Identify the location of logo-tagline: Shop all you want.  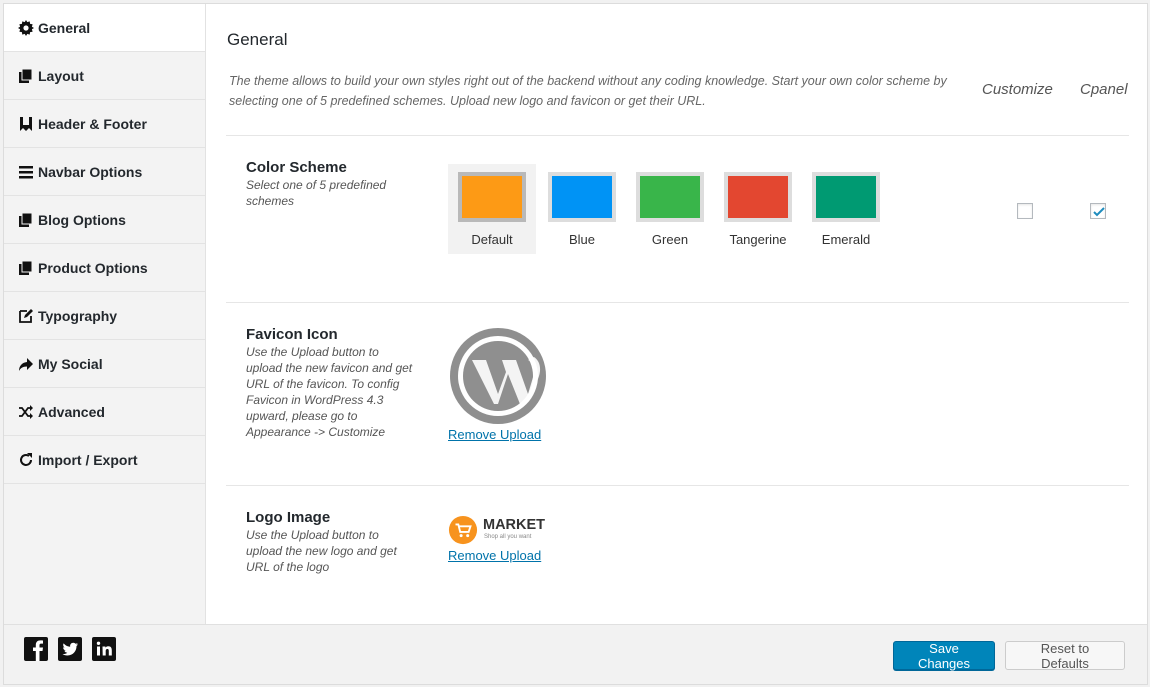
(508, 537).